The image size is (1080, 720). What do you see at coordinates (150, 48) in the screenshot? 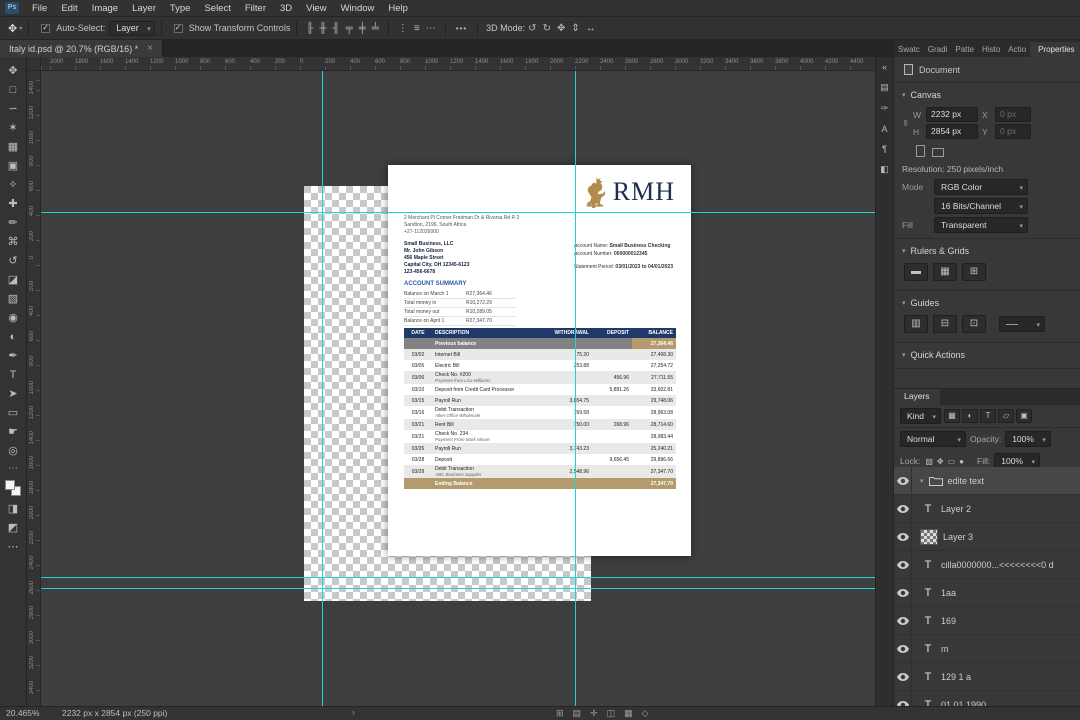
I see `close-icon: ×` at bounding box center [150, 48].